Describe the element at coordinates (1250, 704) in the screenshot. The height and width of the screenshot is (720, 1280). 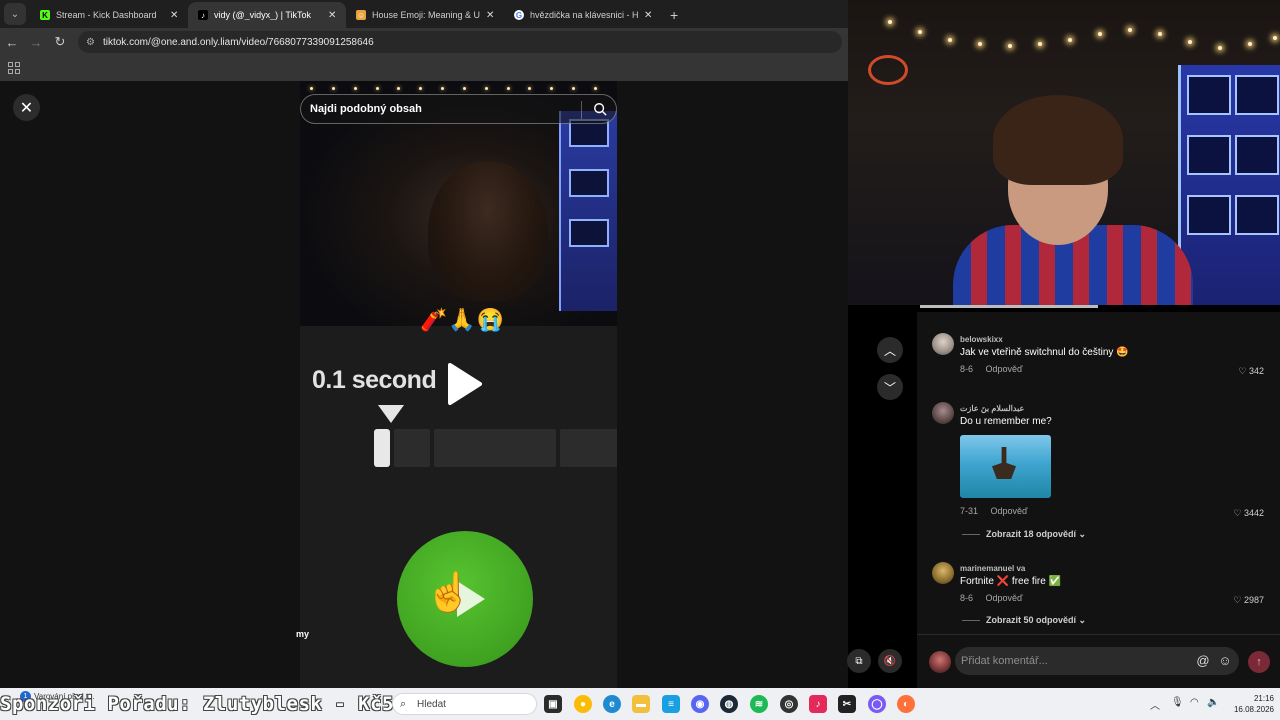
I see `clock: 21:16 16.08.2026` at that location.